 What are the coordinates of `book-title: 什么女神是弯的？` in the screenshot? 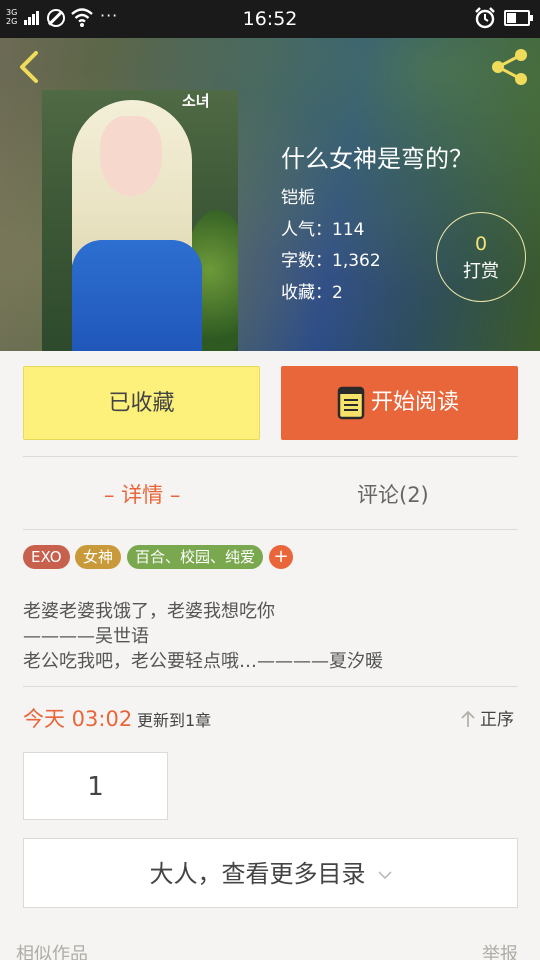 It's located at (377, 159).